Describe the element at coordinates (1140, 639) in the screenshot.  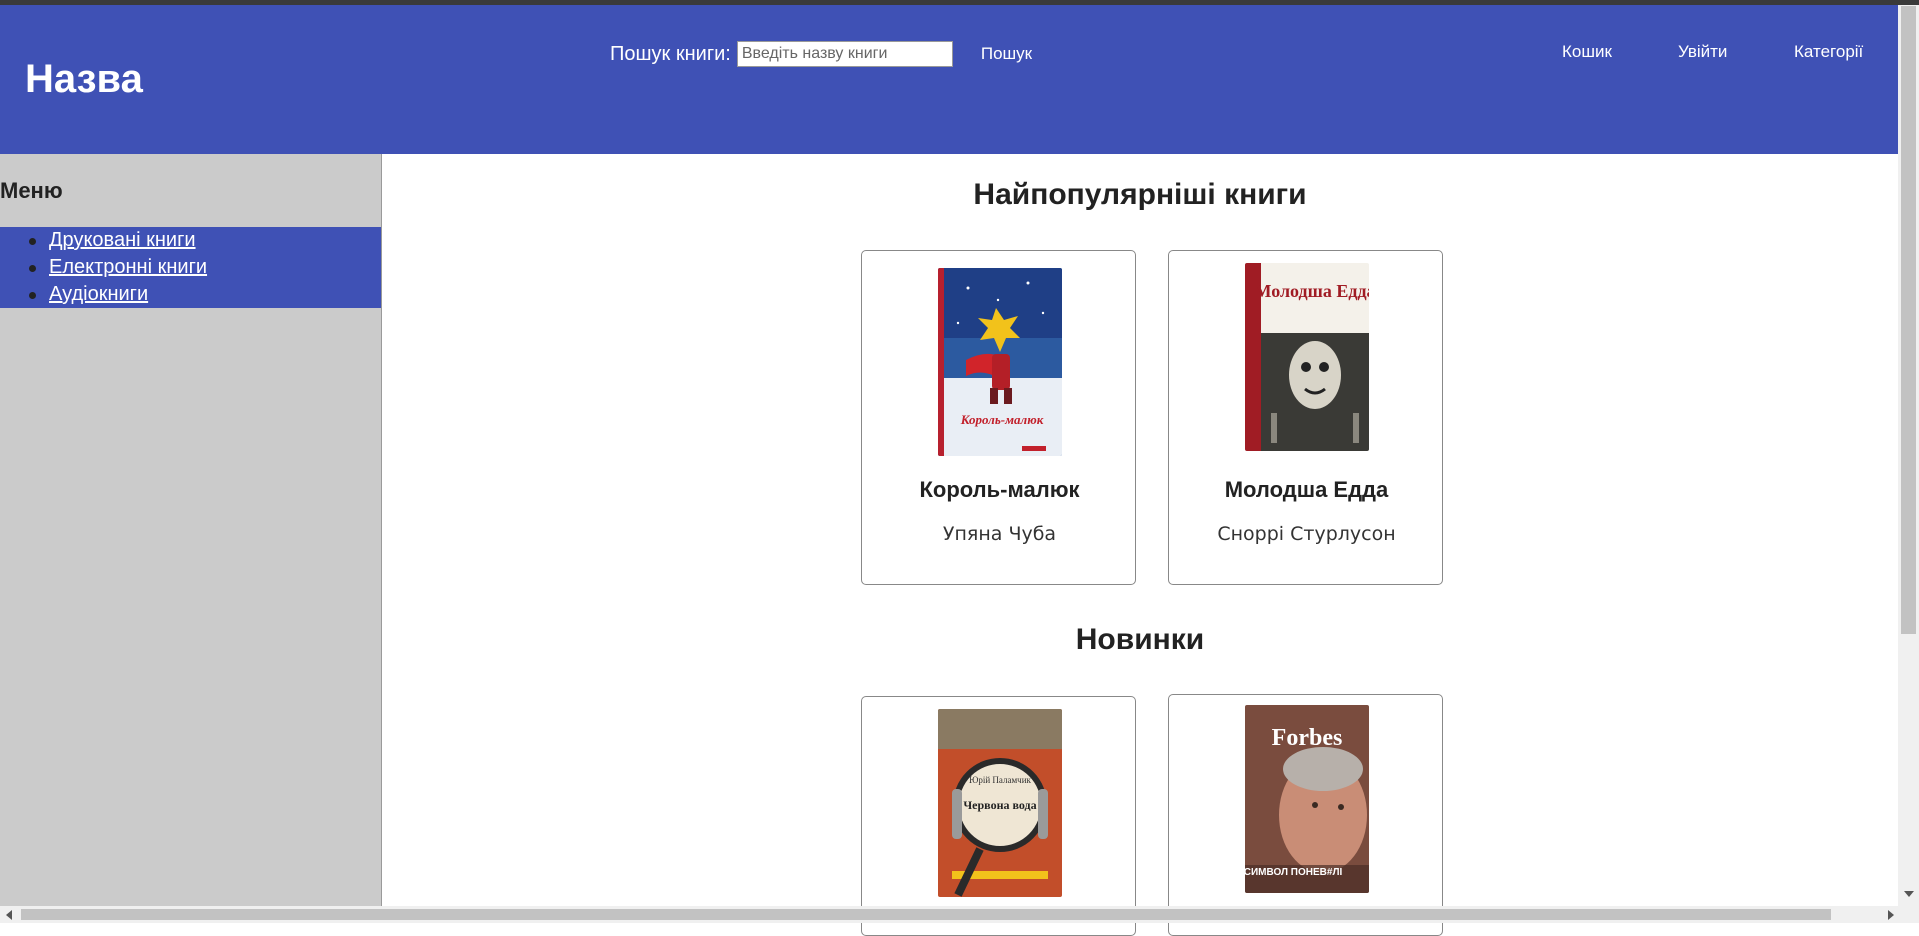
I see `new-section-title: Новинки` at that location.